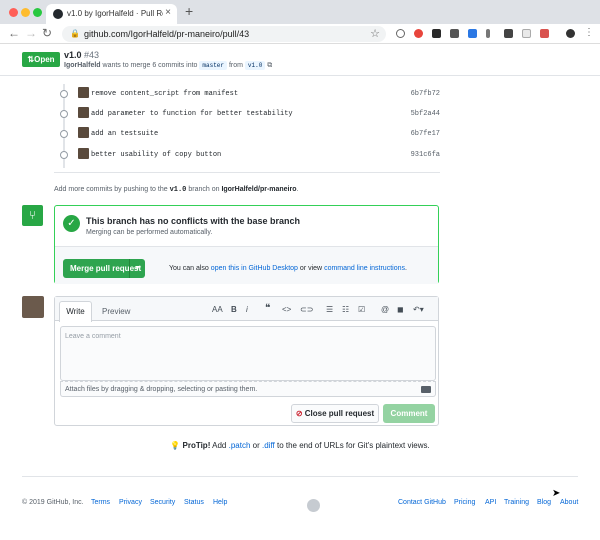  Describe the element at coordinates (25, 12) in the screenshot. I see `minimize-window-icon` at that location.